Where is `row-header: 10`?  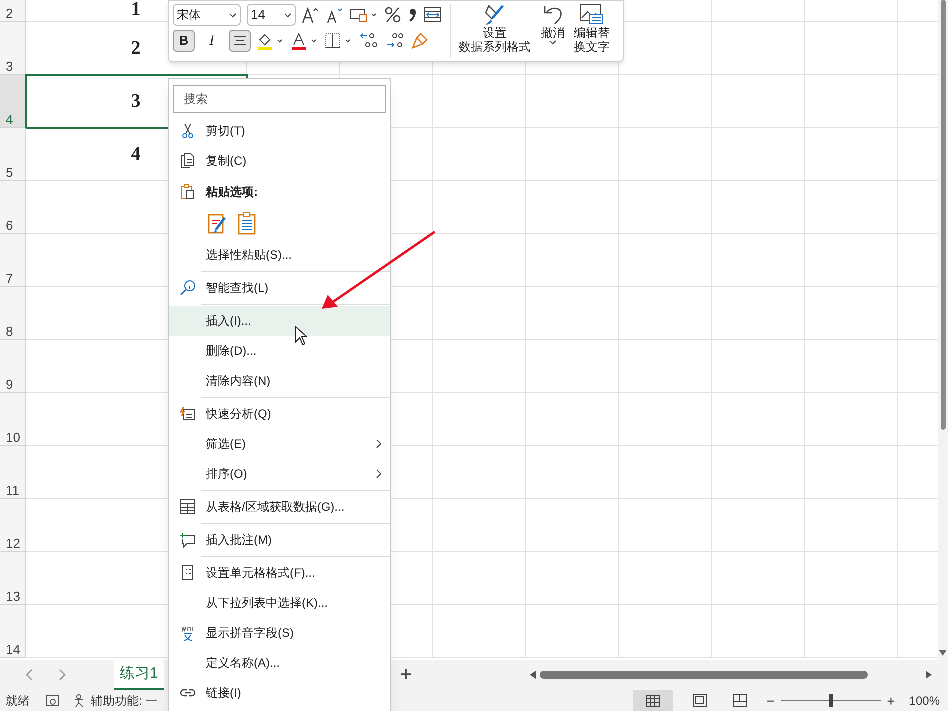 row-header: 10 is located at coordinates (13, 419).